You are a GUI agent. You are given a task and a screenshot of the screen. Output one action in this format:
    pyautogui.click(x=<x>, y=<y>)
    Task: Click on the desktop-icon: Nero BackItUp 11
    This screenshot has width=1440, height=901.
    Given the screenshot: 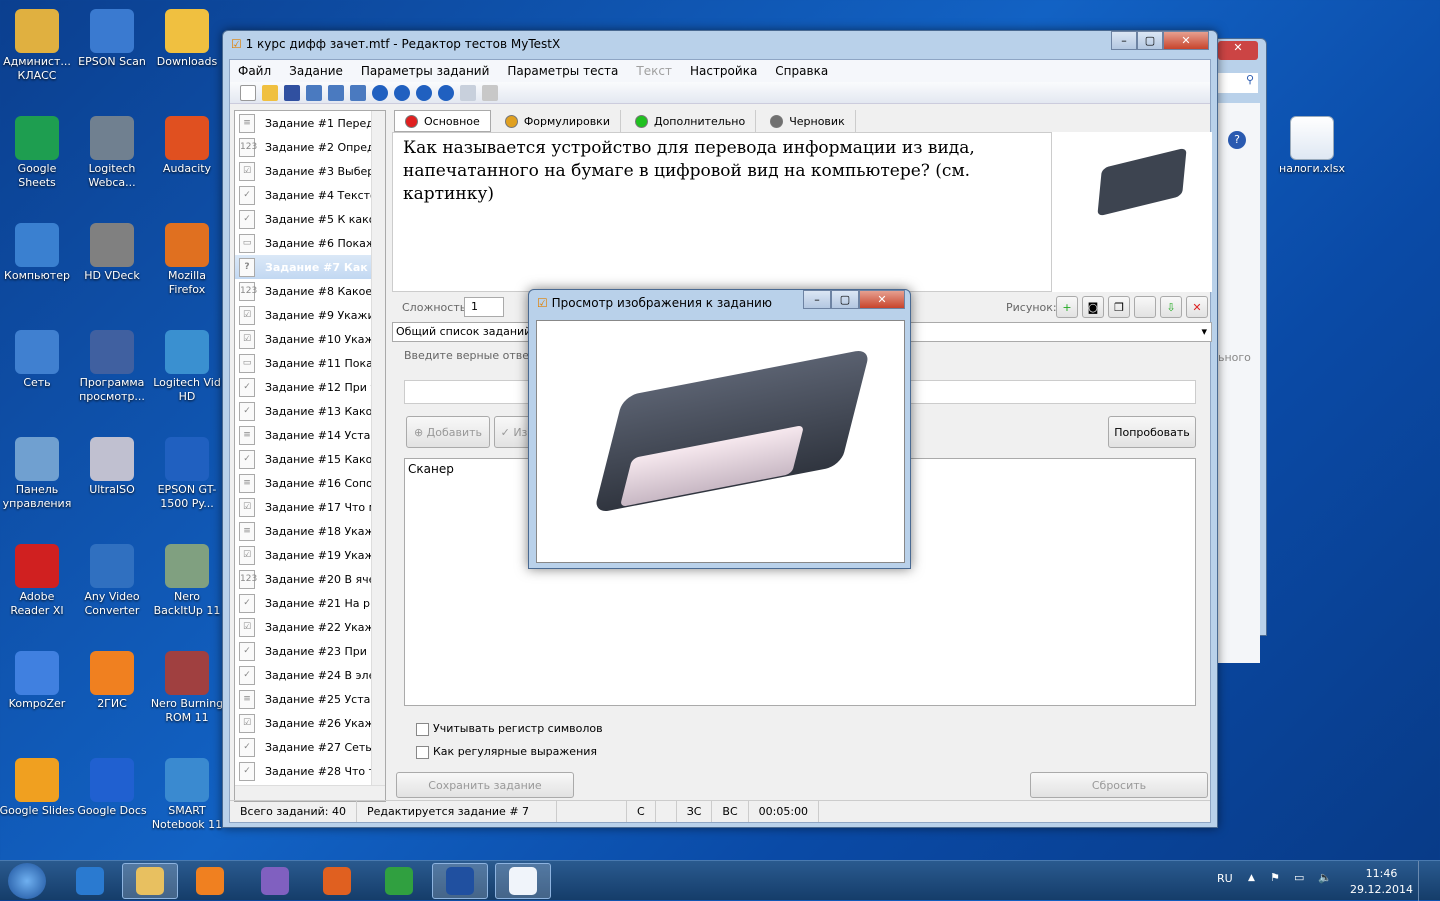 What is the action you would take?
    pyautogui.click(x=187, y=579)
    